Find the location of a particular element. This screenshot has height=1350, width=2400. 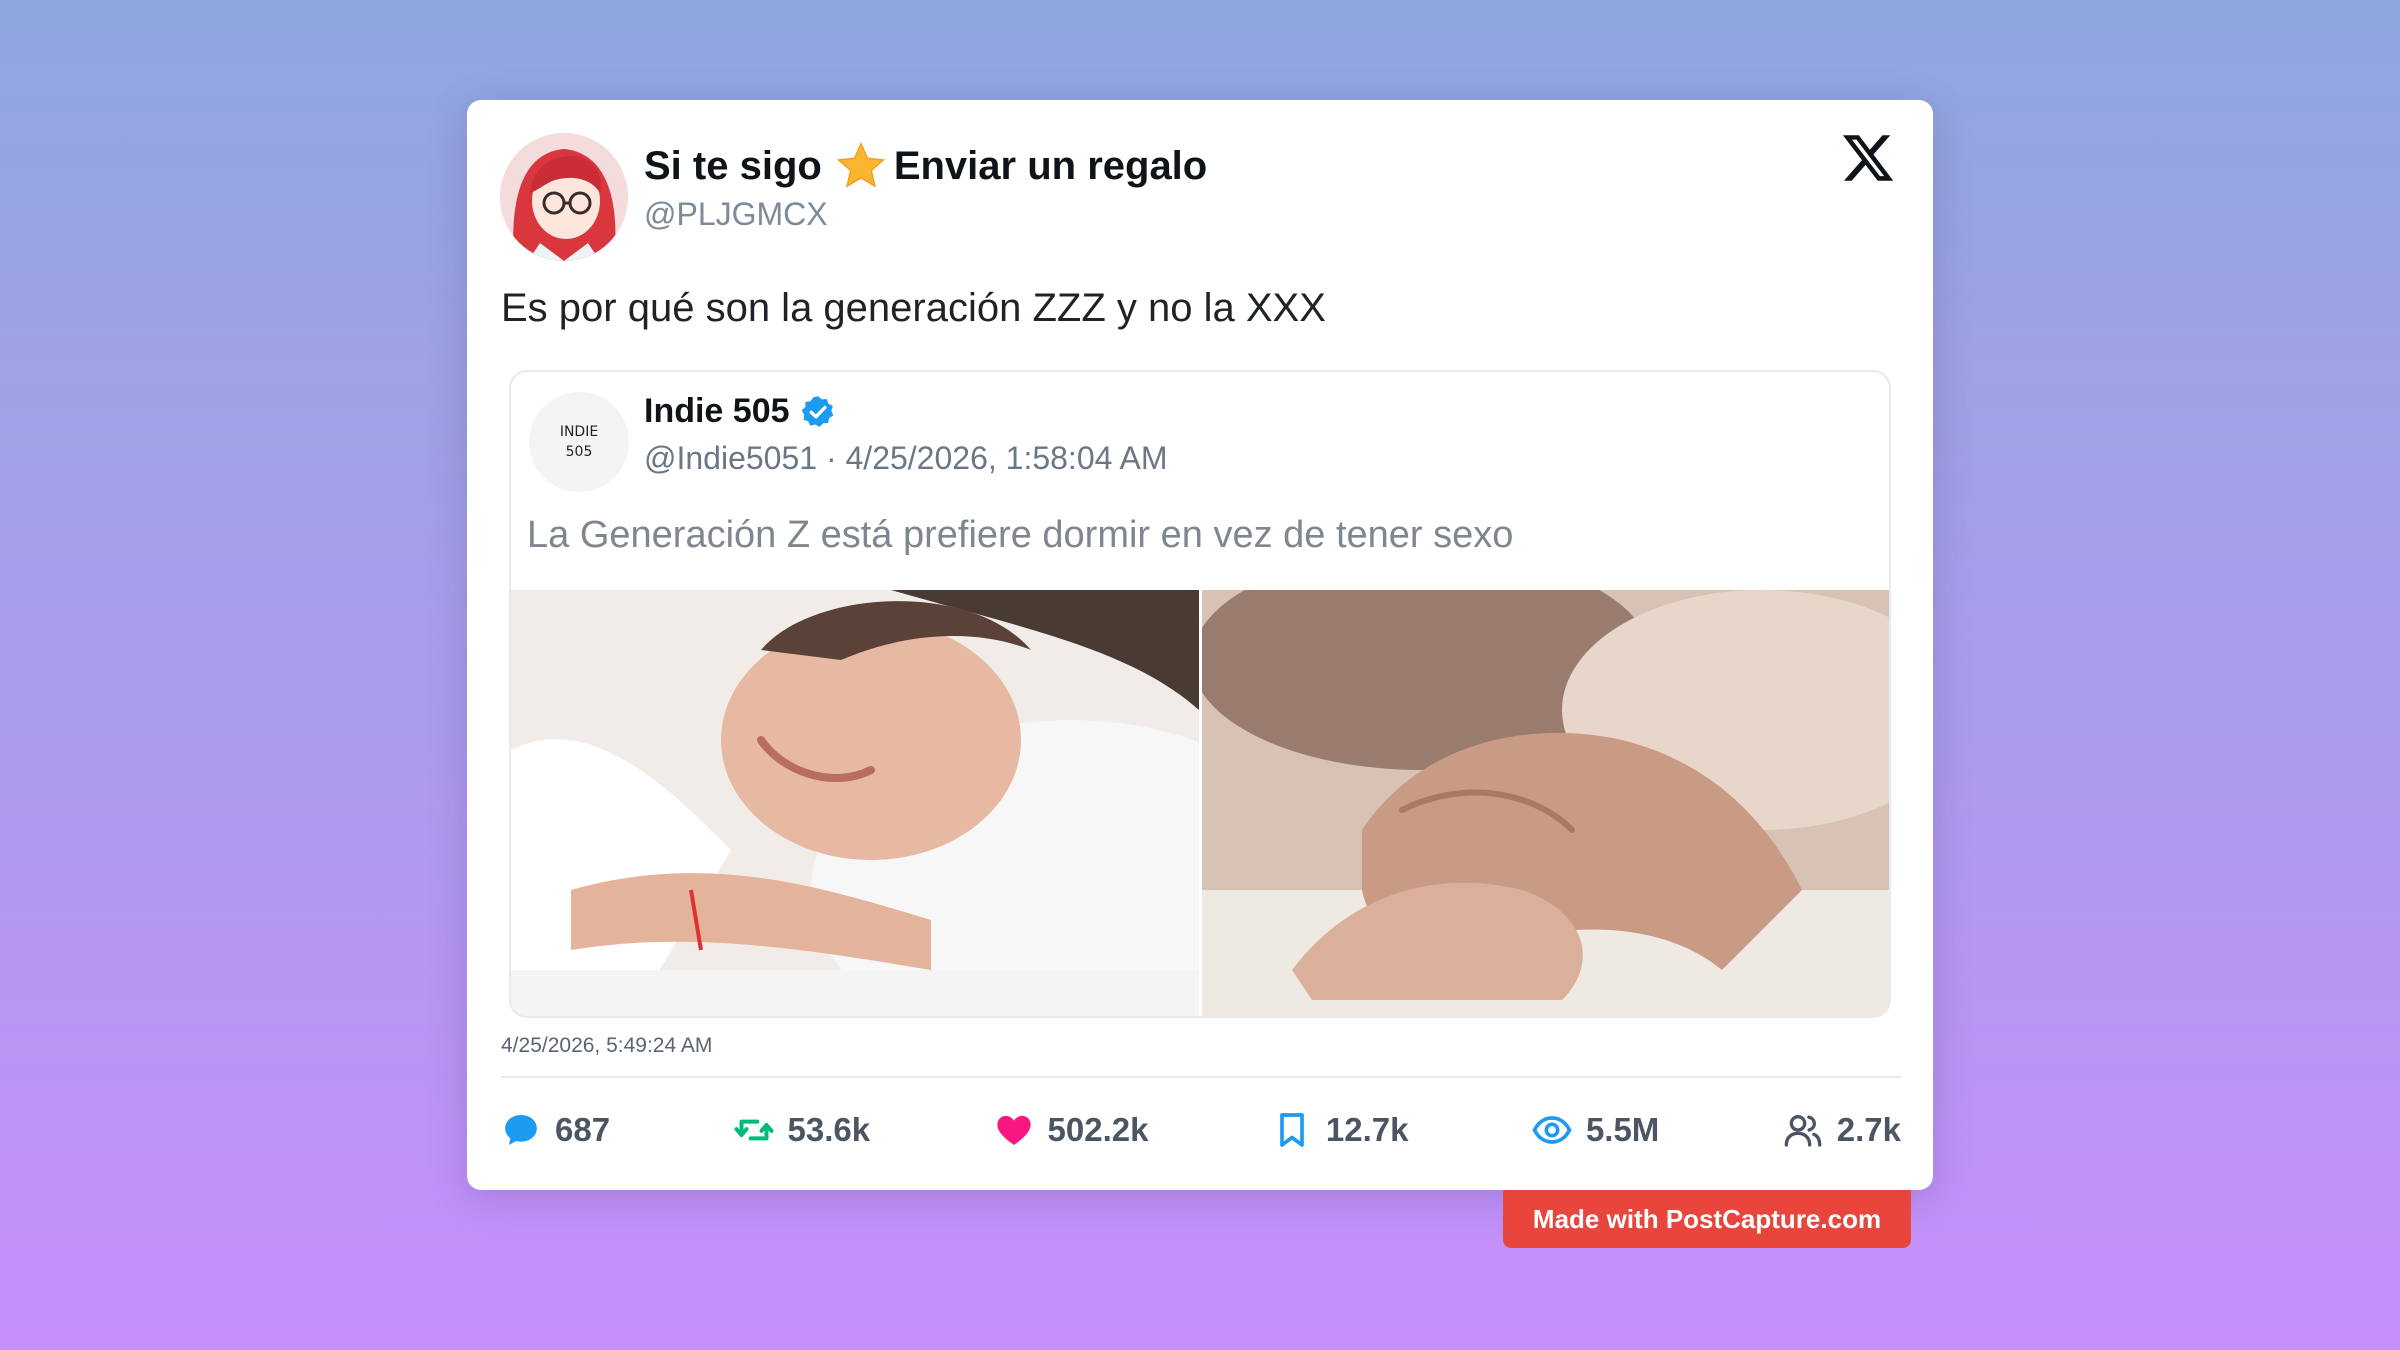

reply-icon is located at coordinates (521, 1130).